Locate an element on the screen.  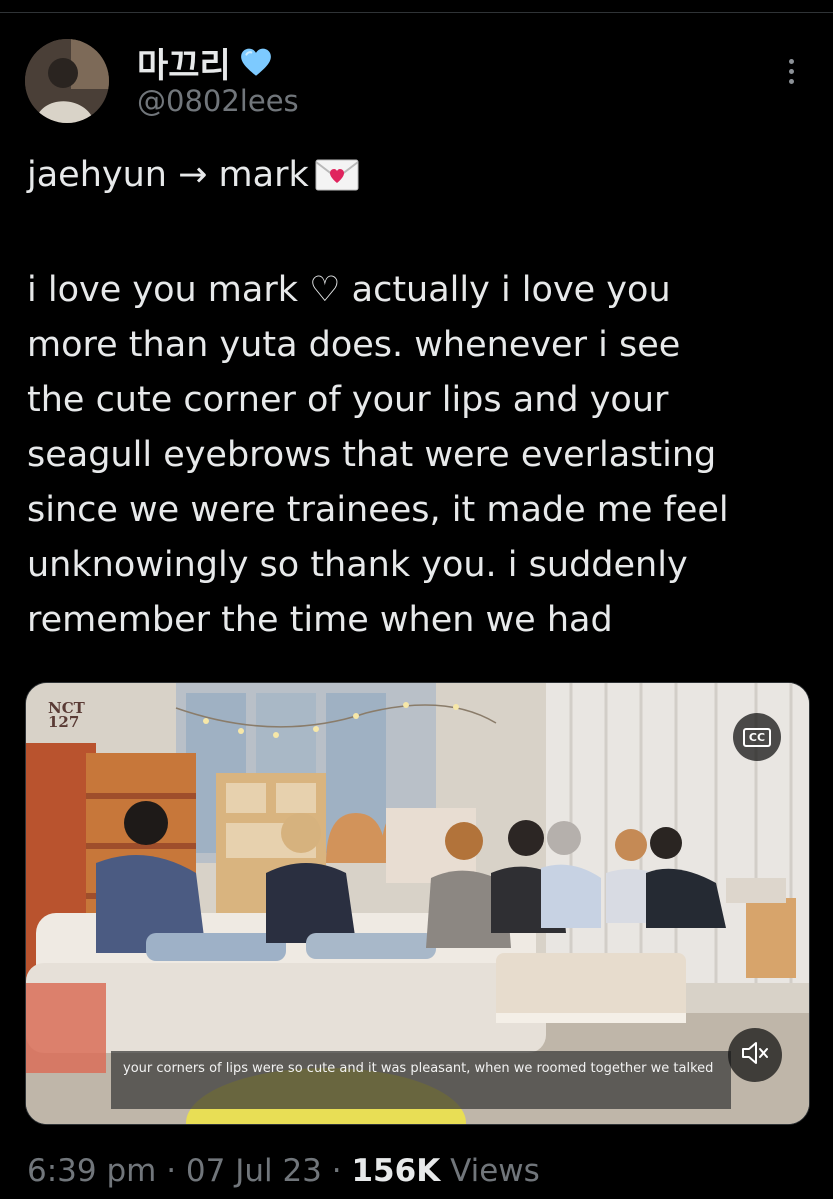
more-options-icon is located at coordinates (791, 74).